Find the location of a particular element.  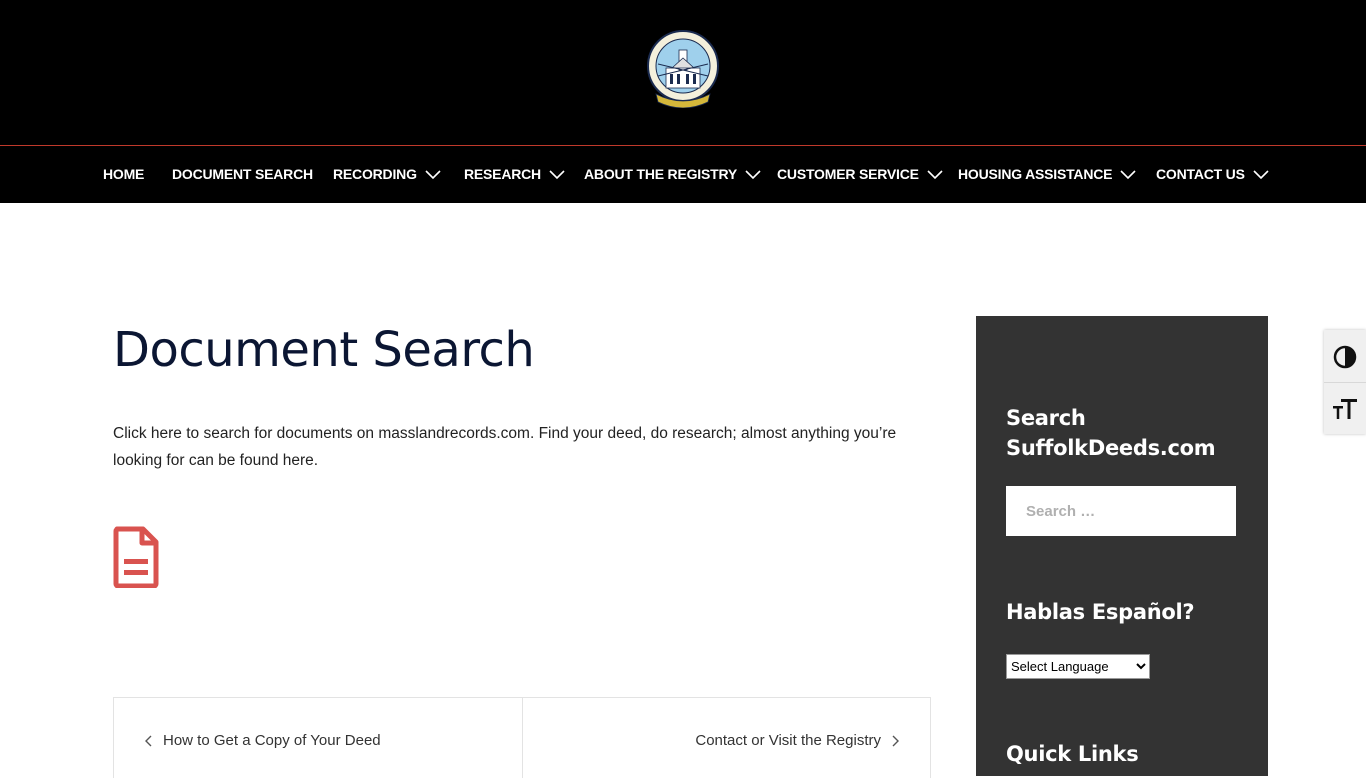

post-nav-divider is located at coordinates (522, 738).